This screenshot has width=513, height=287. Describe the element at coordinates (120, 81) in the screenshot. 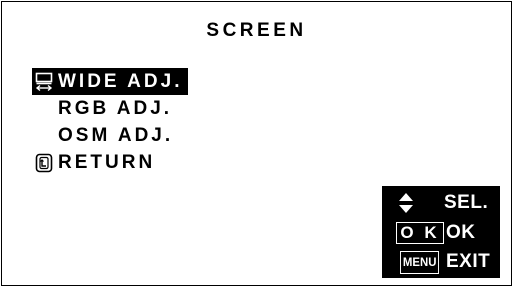

I see `menu-item-label: WIDE ADJ.` at that location.